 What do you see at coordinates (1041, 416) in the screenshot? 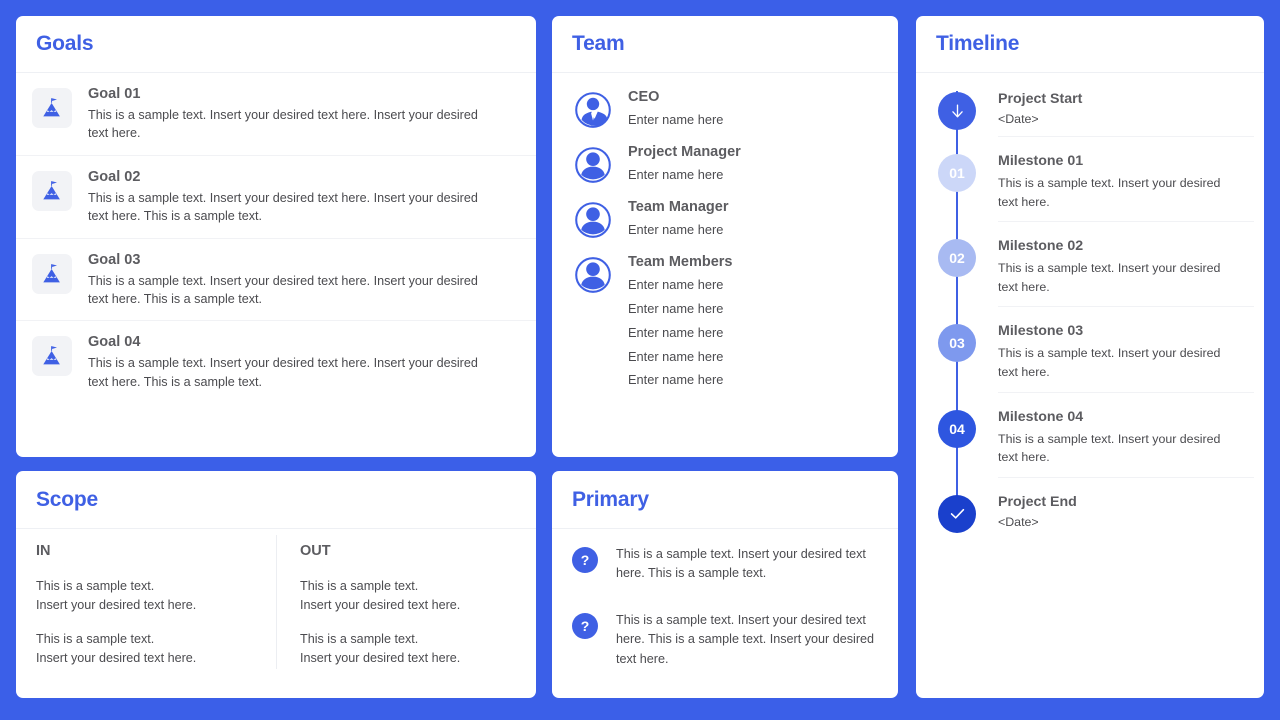
I see `timeline-label: Milestone 04` at bounding box center [1041, 416].